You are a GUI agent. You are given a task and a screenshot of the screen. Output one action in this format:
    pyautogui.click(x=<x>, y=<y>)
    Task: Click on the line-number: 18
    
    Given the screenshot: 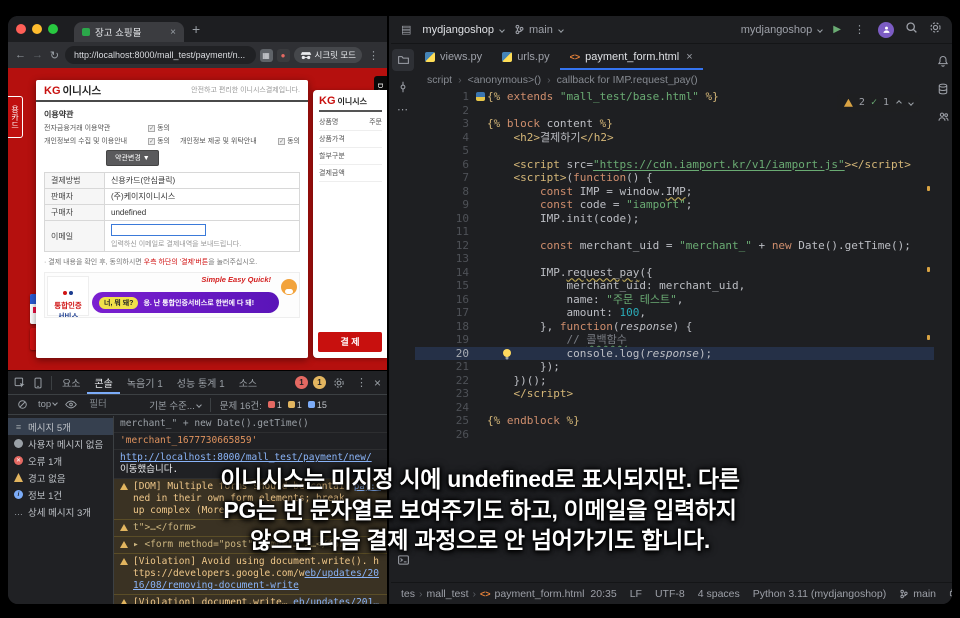 What is the action you would take?
    pyautogui.click(x=445, y=327)
    